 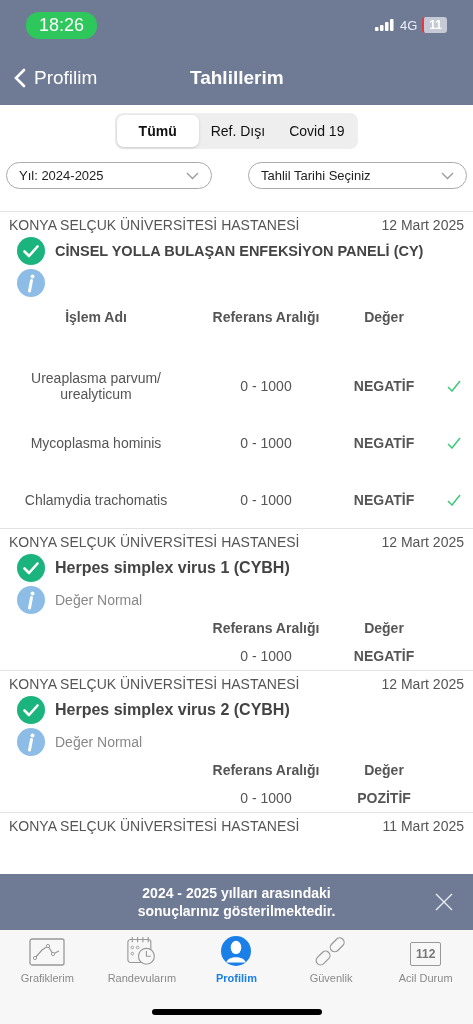 I want to click on tab-bar-item: 112 Acil Durum, so click(x=425, y=960).